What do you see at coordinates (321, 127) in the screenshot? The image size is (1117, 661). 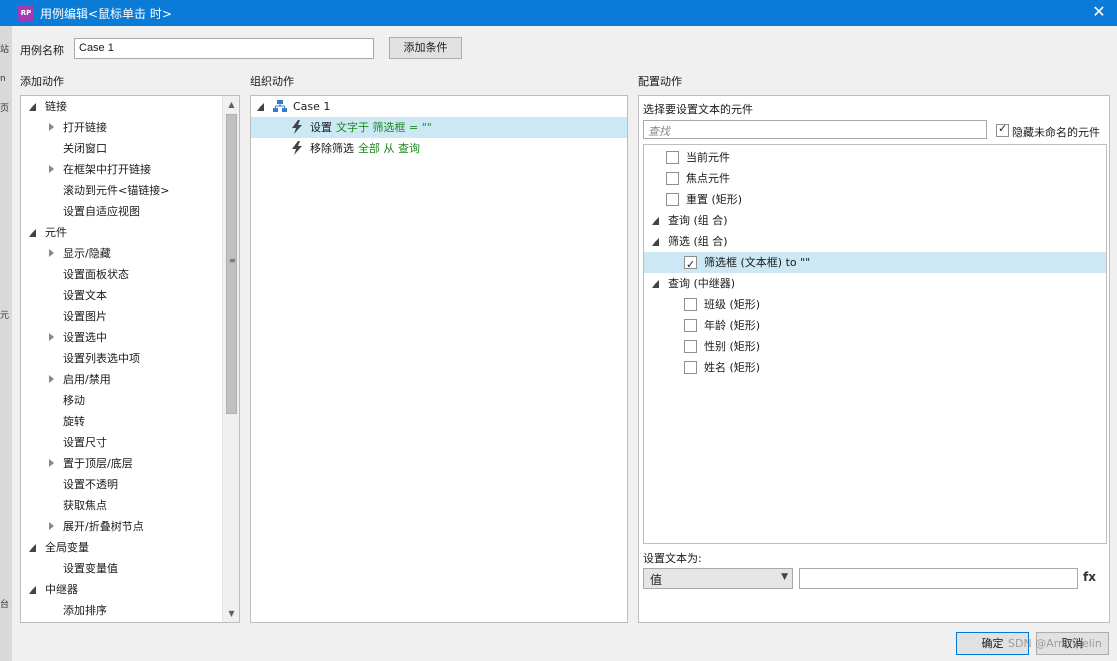 I see `action-verb: 设置` at bounding box center [321, 127].